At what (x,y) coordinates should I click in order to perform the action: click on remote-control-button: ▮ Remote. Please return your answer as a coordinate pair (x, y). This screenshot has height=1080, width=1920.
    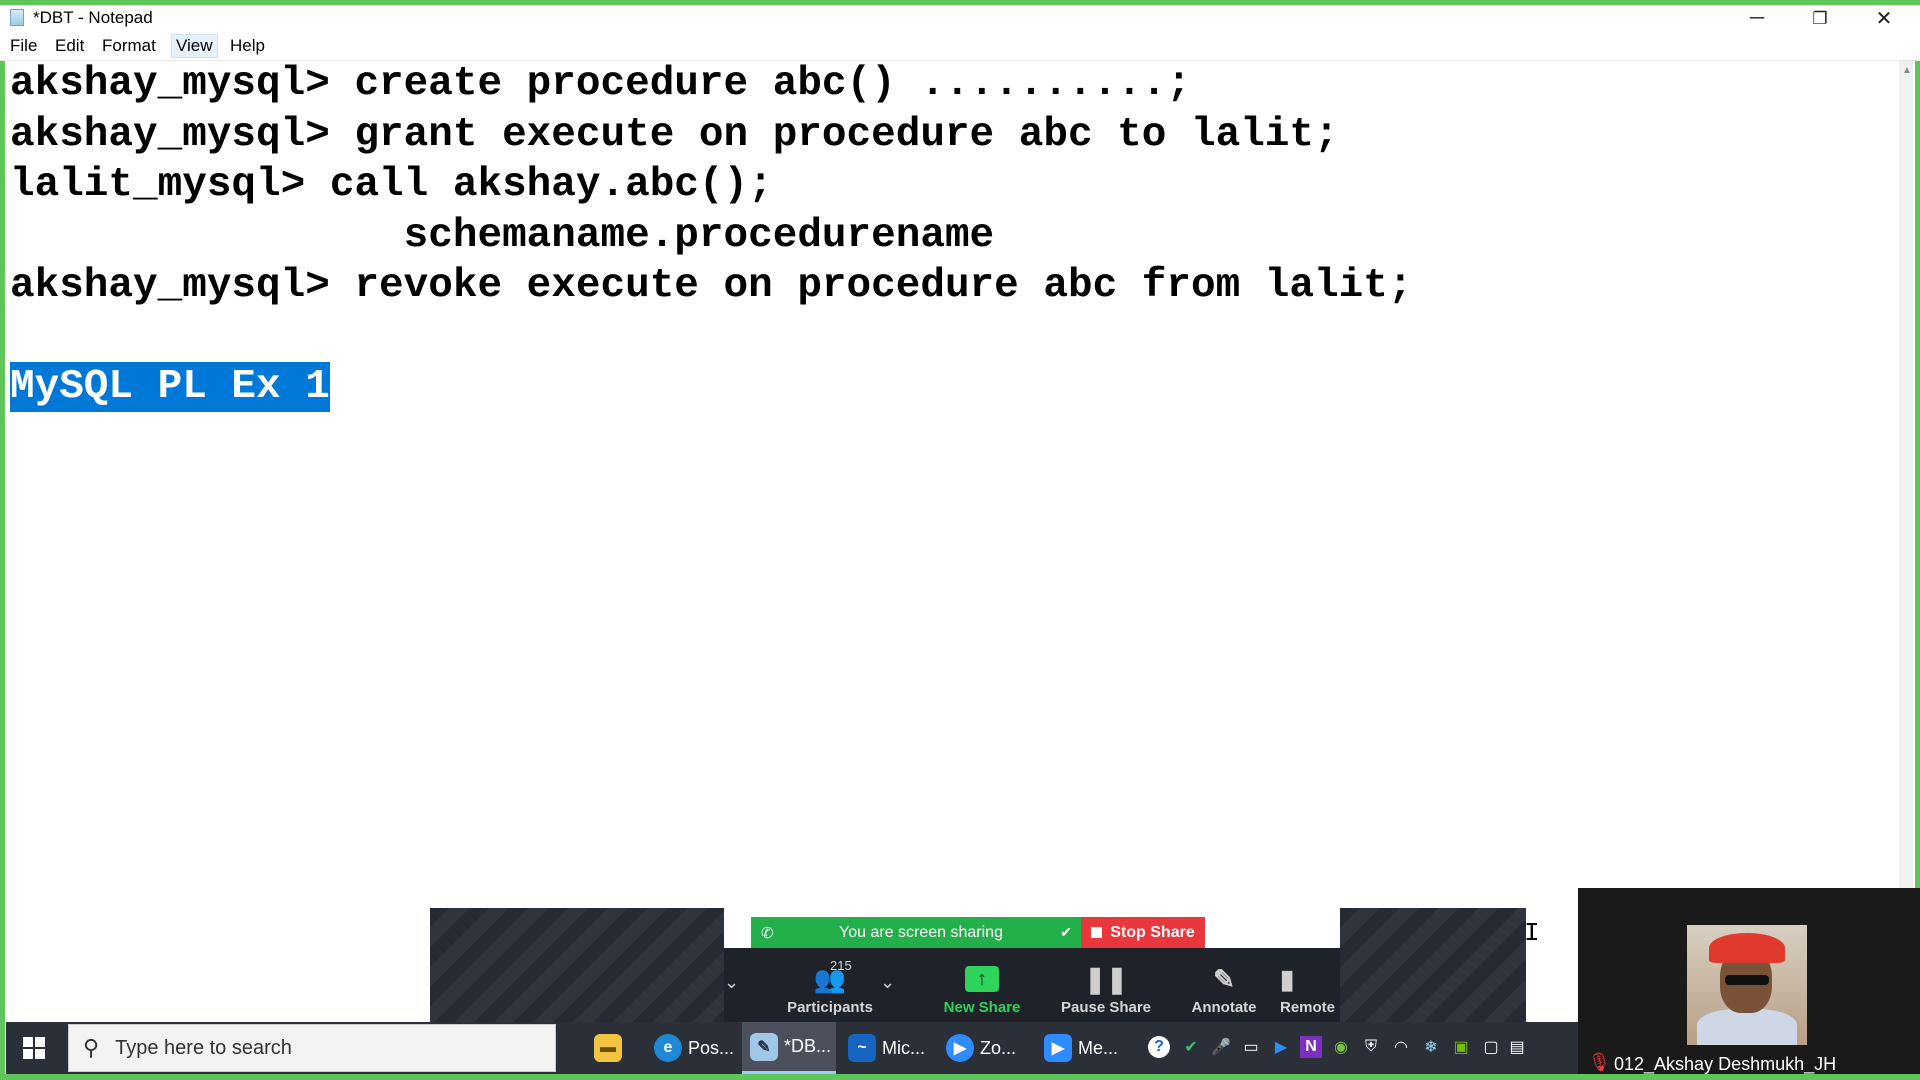
    Looking at the image, I should click on (1310, 985).